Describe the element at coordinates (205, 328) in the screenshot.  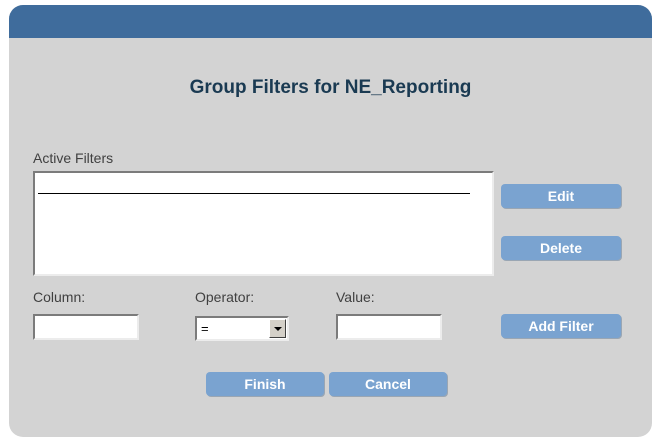
I see `operator-selected-value: =` at that location.